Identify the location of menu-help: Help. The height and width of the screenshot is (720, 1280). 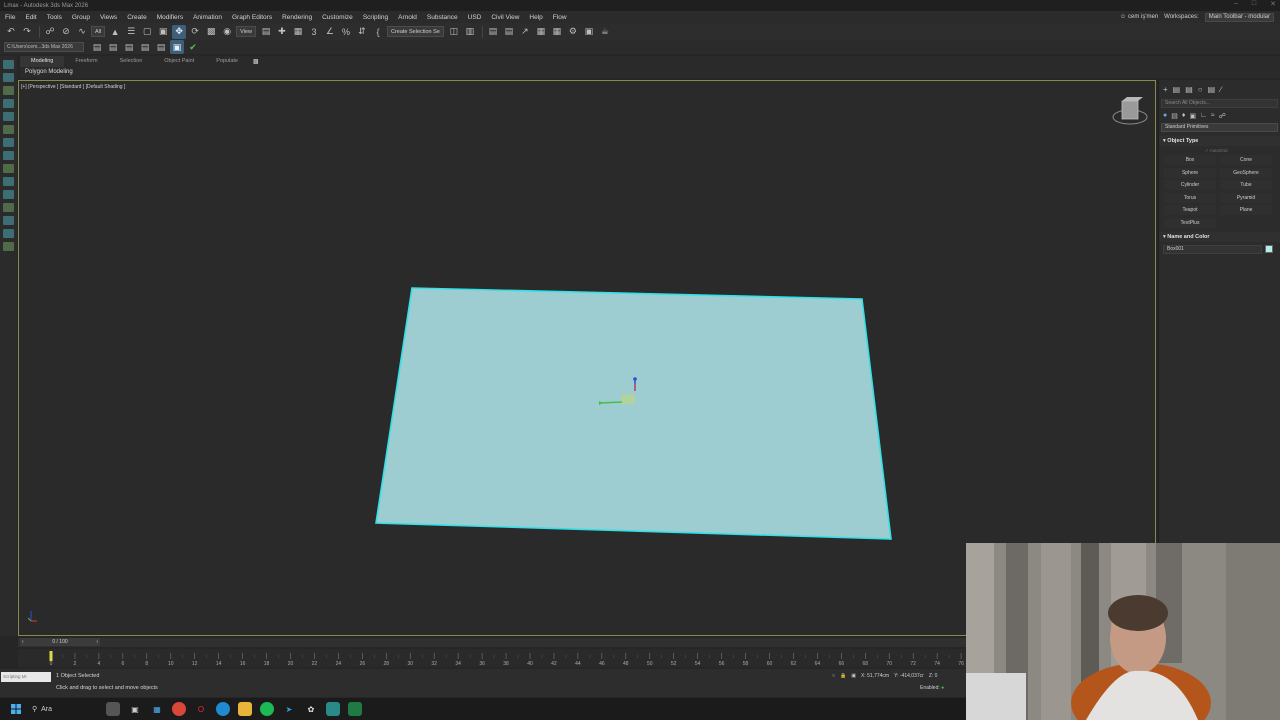
(535, 17).